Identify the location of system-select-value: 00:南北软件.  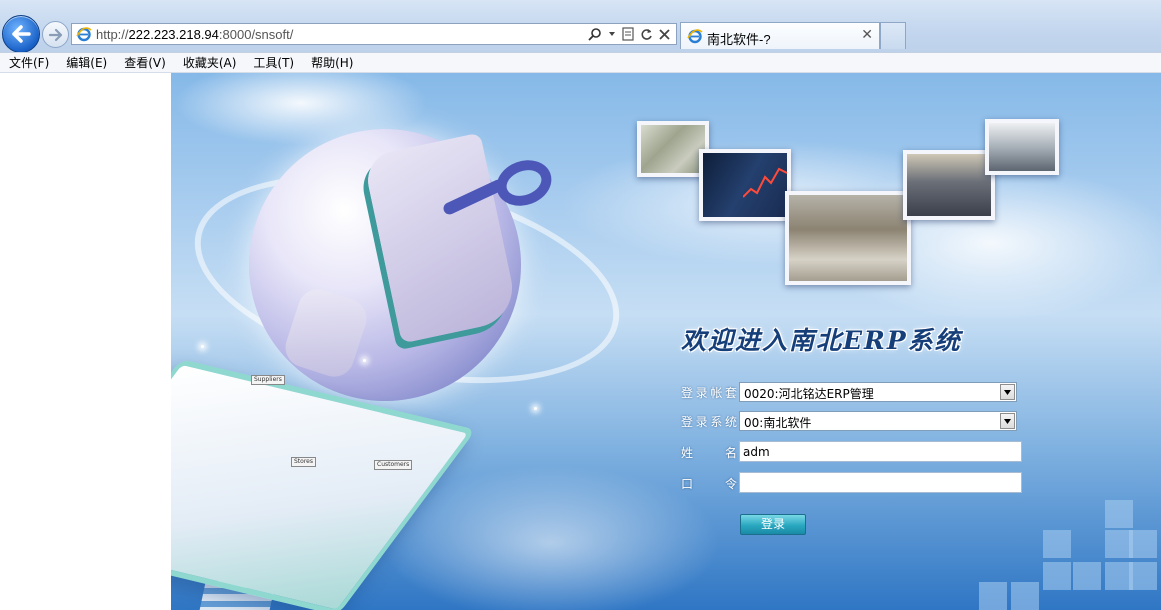
(778, 423).